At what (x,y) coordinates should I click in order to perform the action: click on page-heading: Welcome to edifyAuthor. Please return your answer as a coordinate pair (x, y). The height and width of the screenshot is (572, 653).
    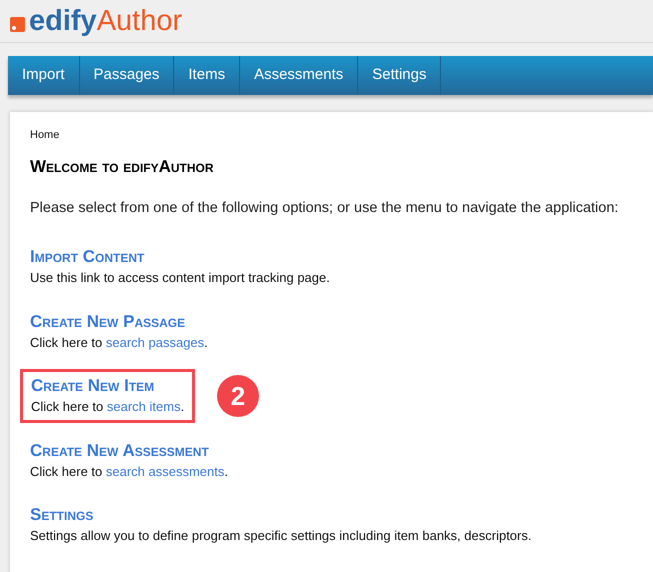
    Looking at the image, I should click on (122, 167).